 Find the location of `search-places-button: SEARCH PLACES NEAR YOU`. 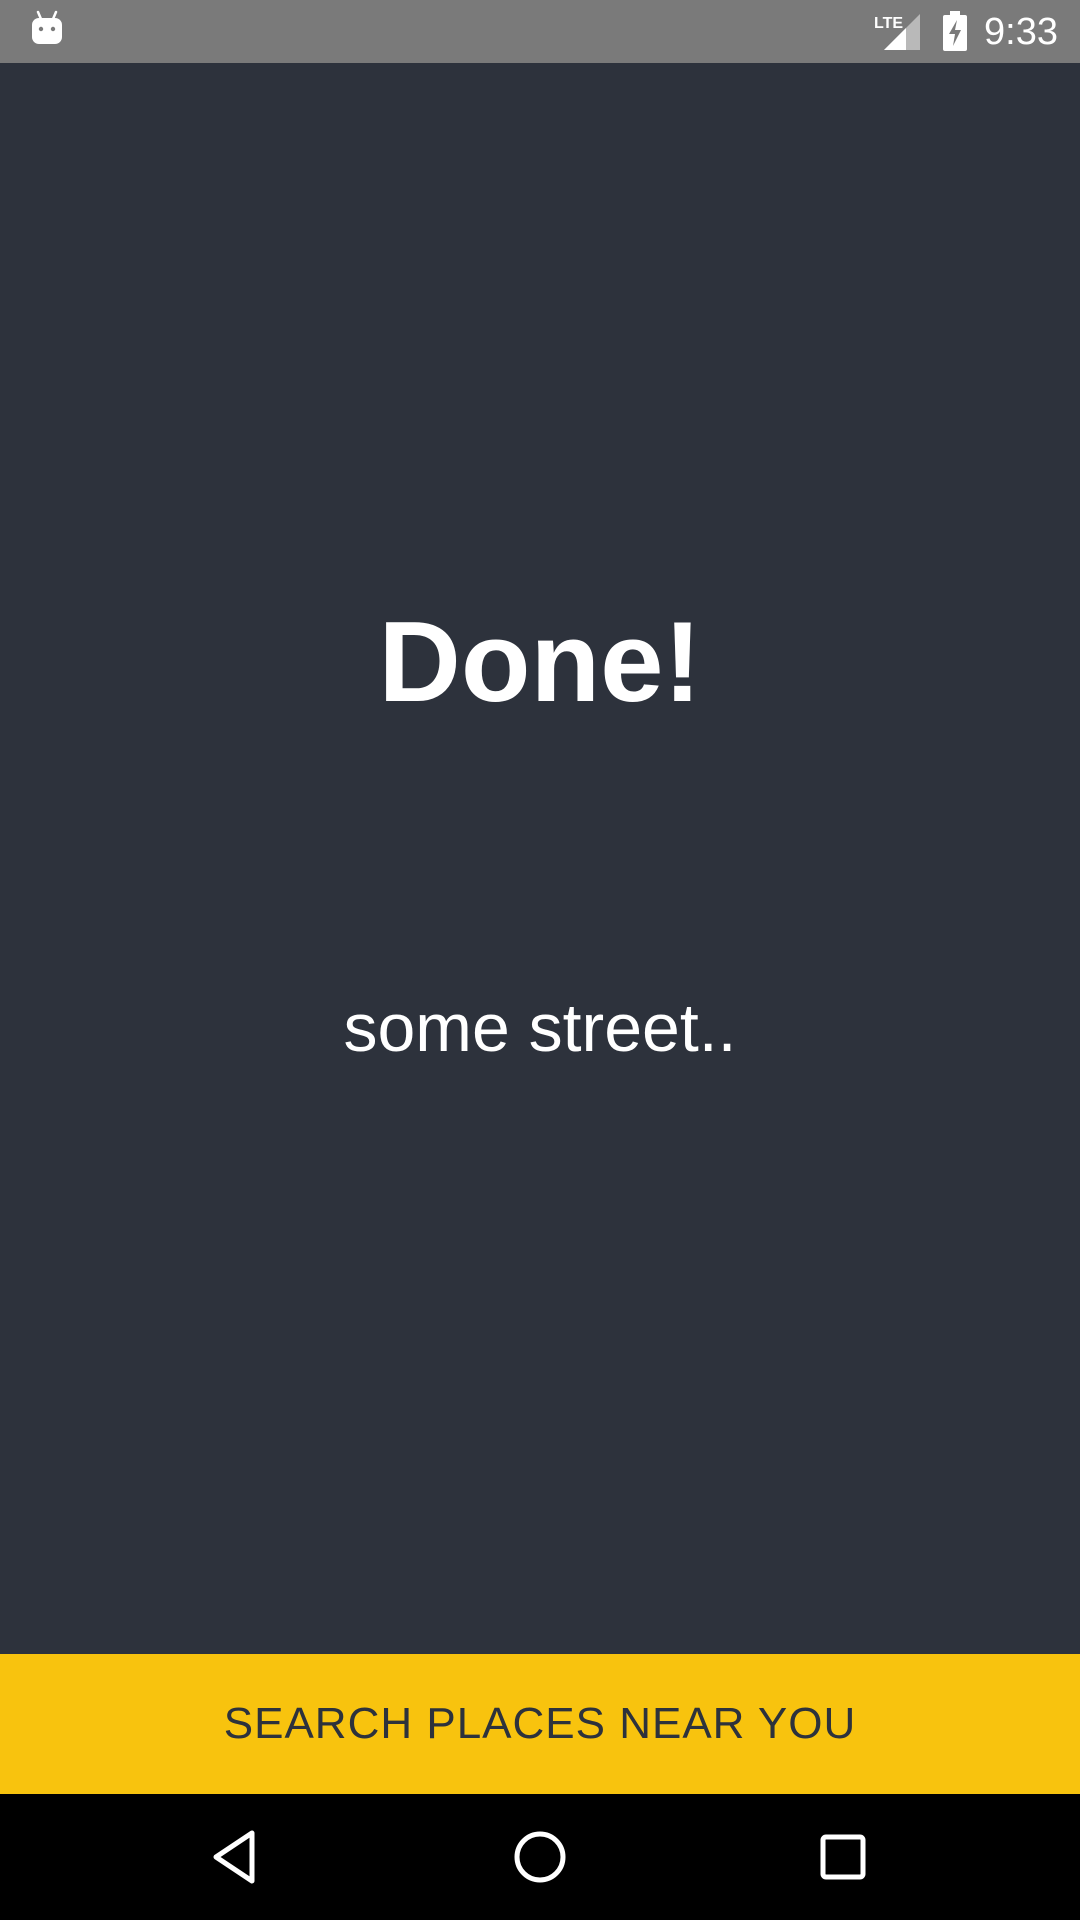

search-places-button: SEARCH PLACES NEAR YOU is located at coordinates (540, 1724).